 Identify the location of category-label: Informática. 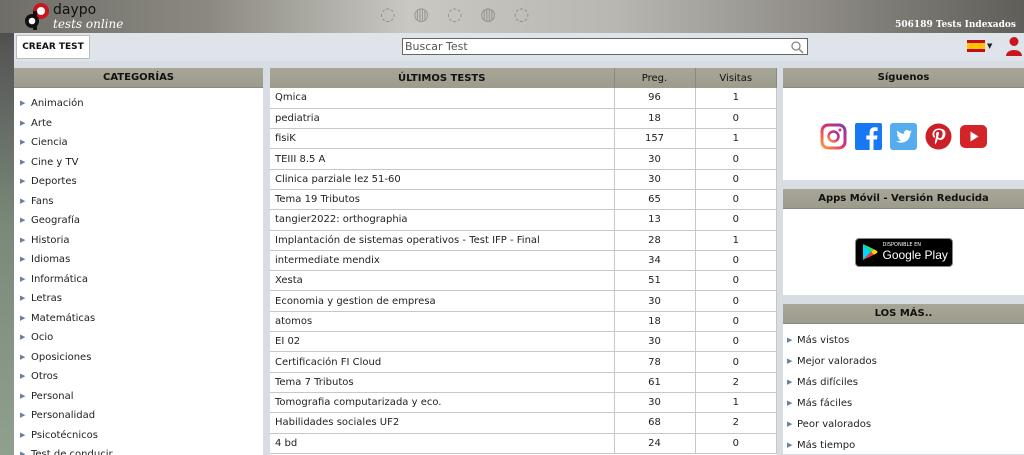
(59, 280).